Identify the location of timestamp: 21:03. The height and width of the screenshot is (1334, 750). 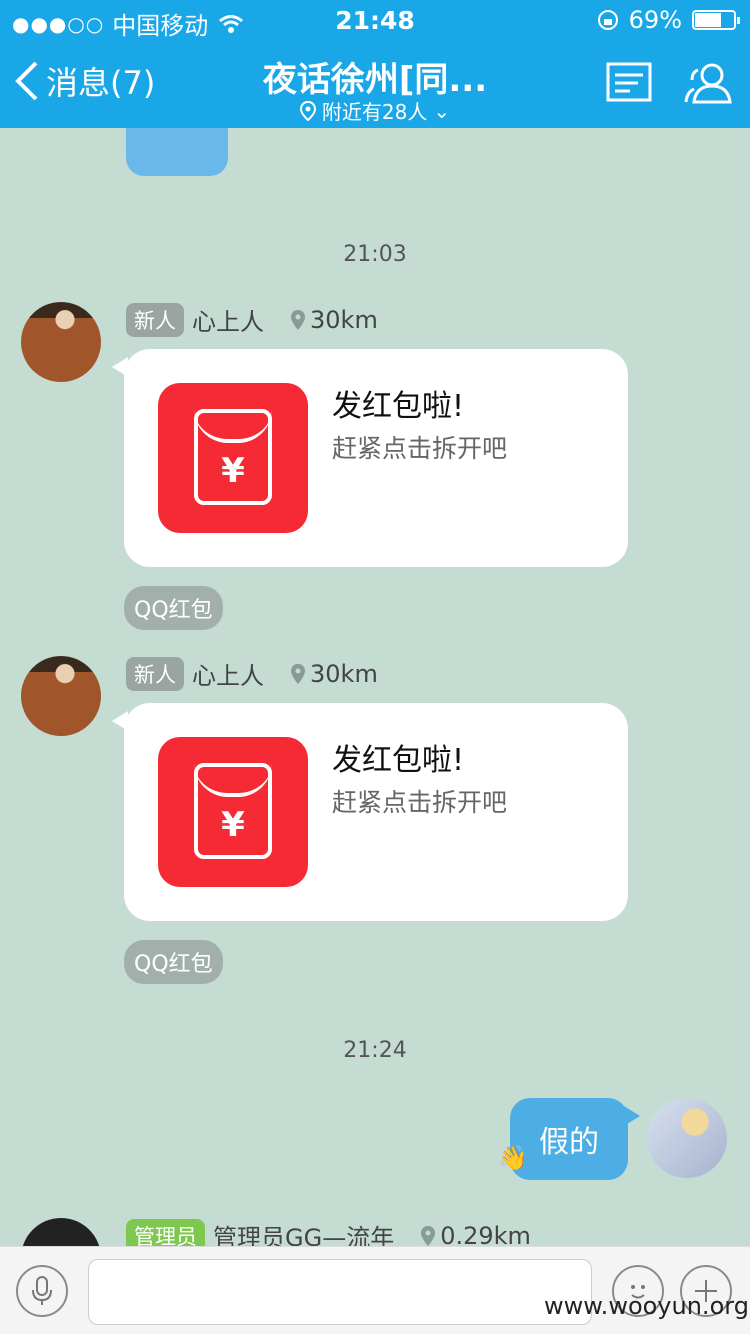
(375, 254).